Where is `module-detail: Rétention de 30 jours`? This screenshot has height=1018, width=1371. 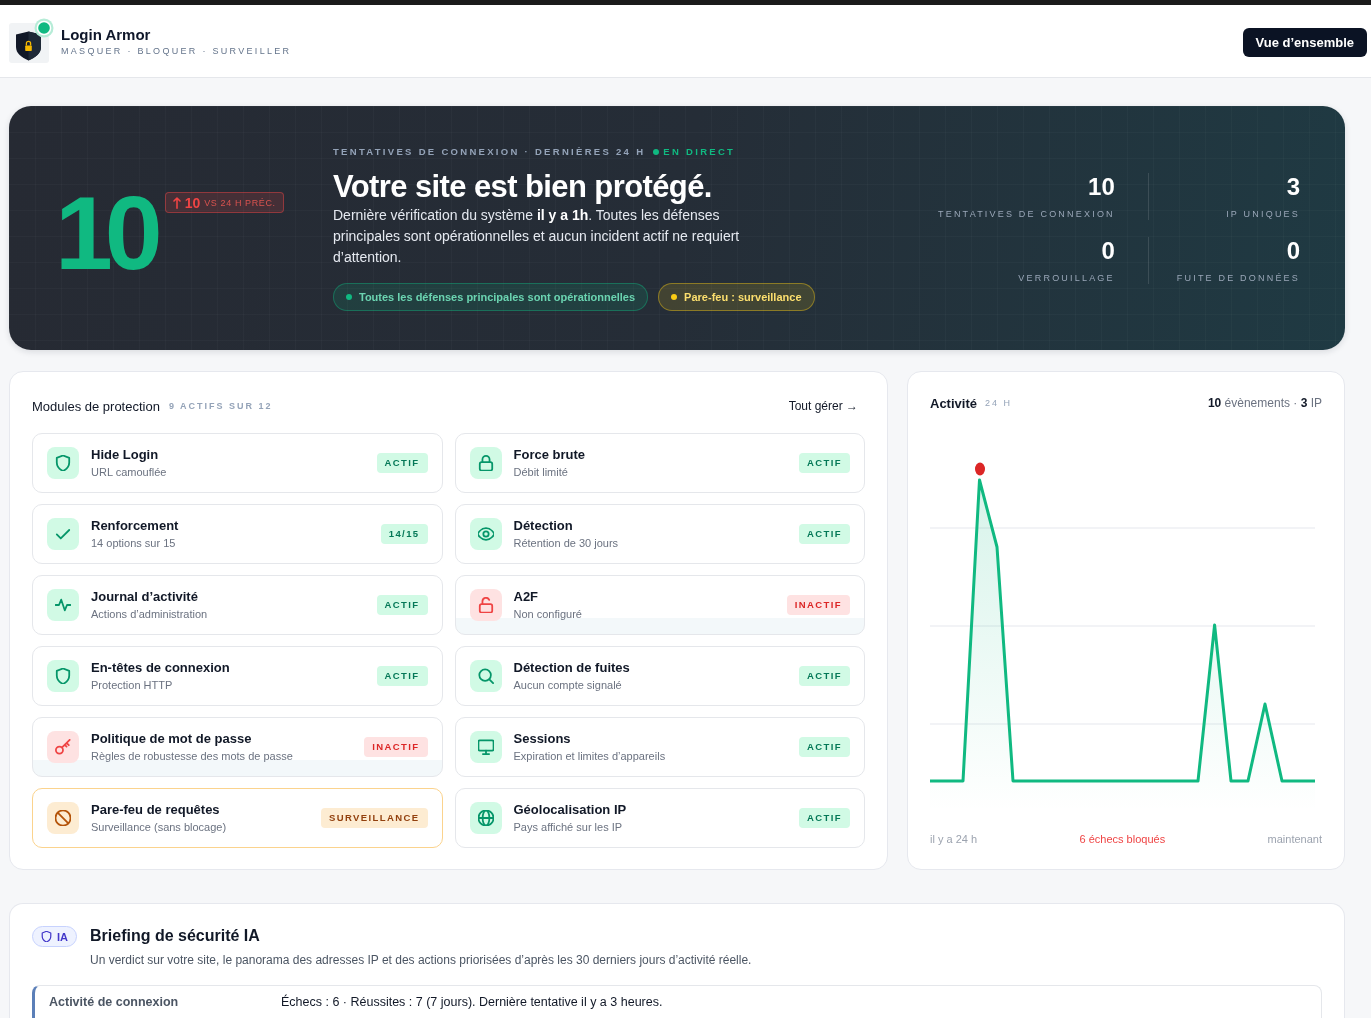
module-detail: Rétention de 30 jours is located at coordinates (566, 543).